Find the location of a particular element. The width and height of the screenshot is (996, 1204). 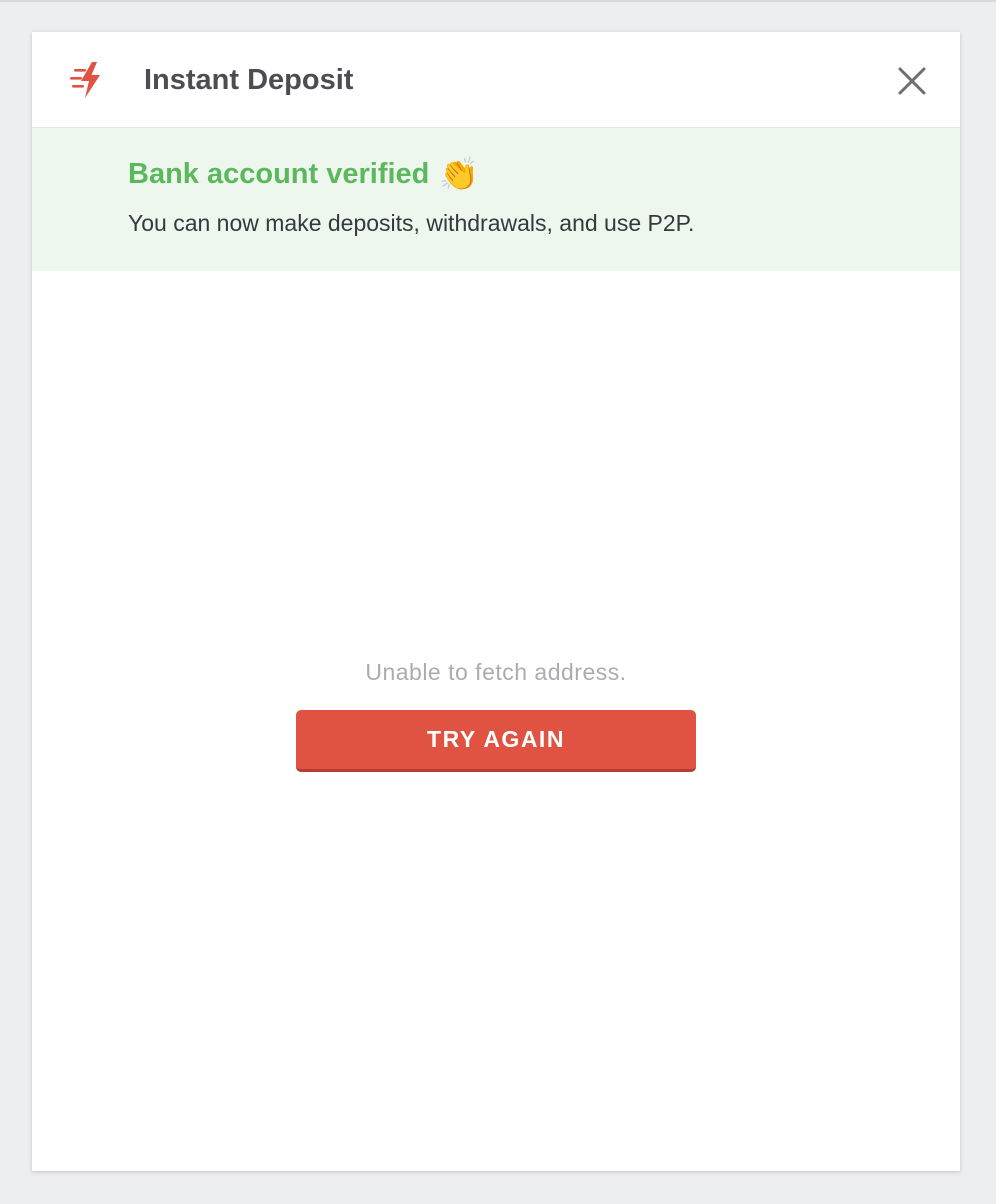

clapping-hands-icon: 👏 is located at coordinates (459, 174).